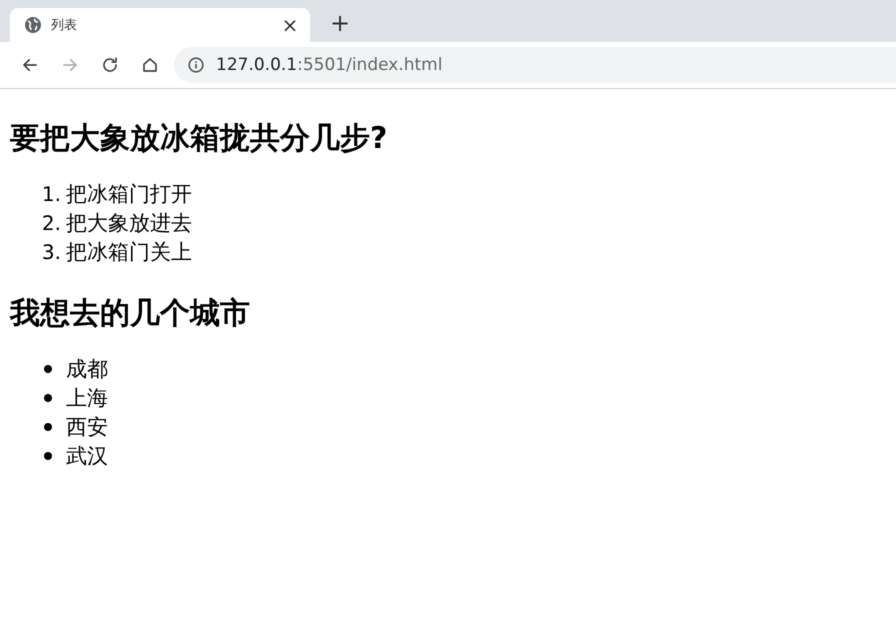 The image size is (896, 639). I want to click on section-heading: 要把大象放冰箱拢共分几步?, so click(199, 139).